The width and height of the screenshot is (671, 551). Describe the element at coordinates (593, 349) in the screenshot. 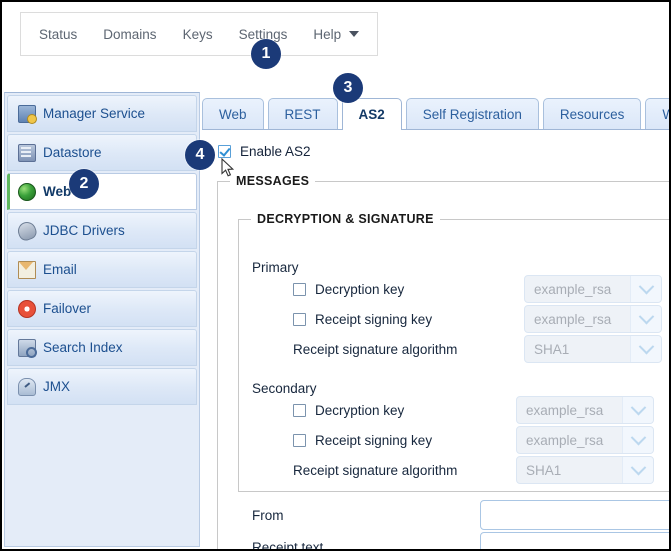

I see `primary-receipt-signature-algorithm-select: SHA1` at that location.